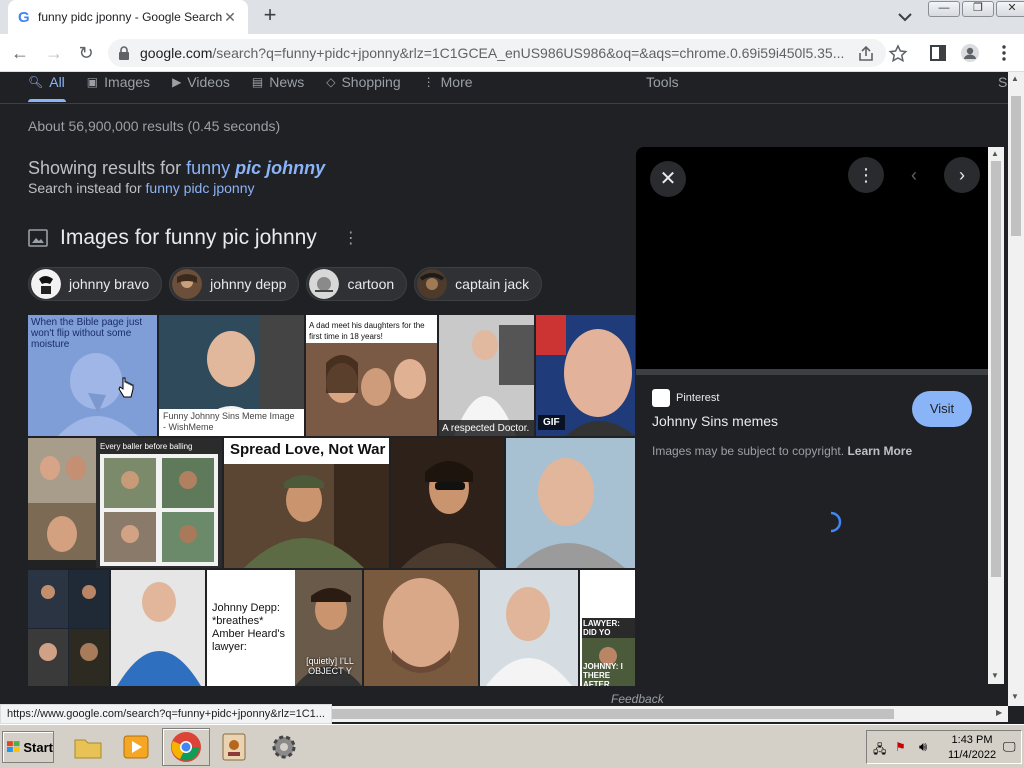 The height and width of the screenshot is (768, 1024). I want to click on folder-icon, so click(88, 749).